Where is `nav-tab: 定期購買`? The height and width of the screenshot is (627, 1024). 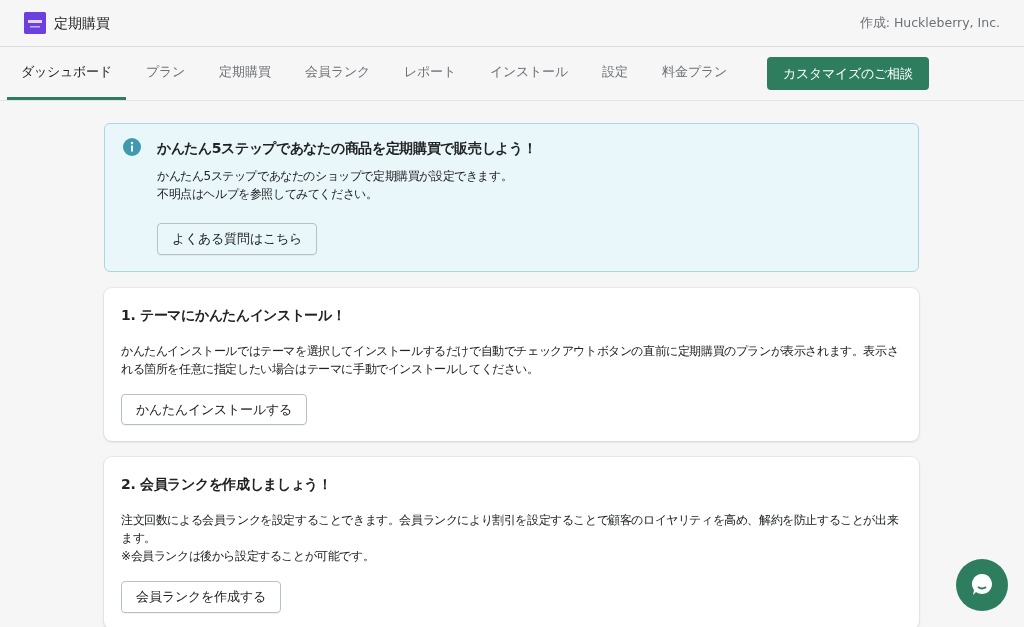
nav-tab: 定期購買 is located at coordinates (245, 73).